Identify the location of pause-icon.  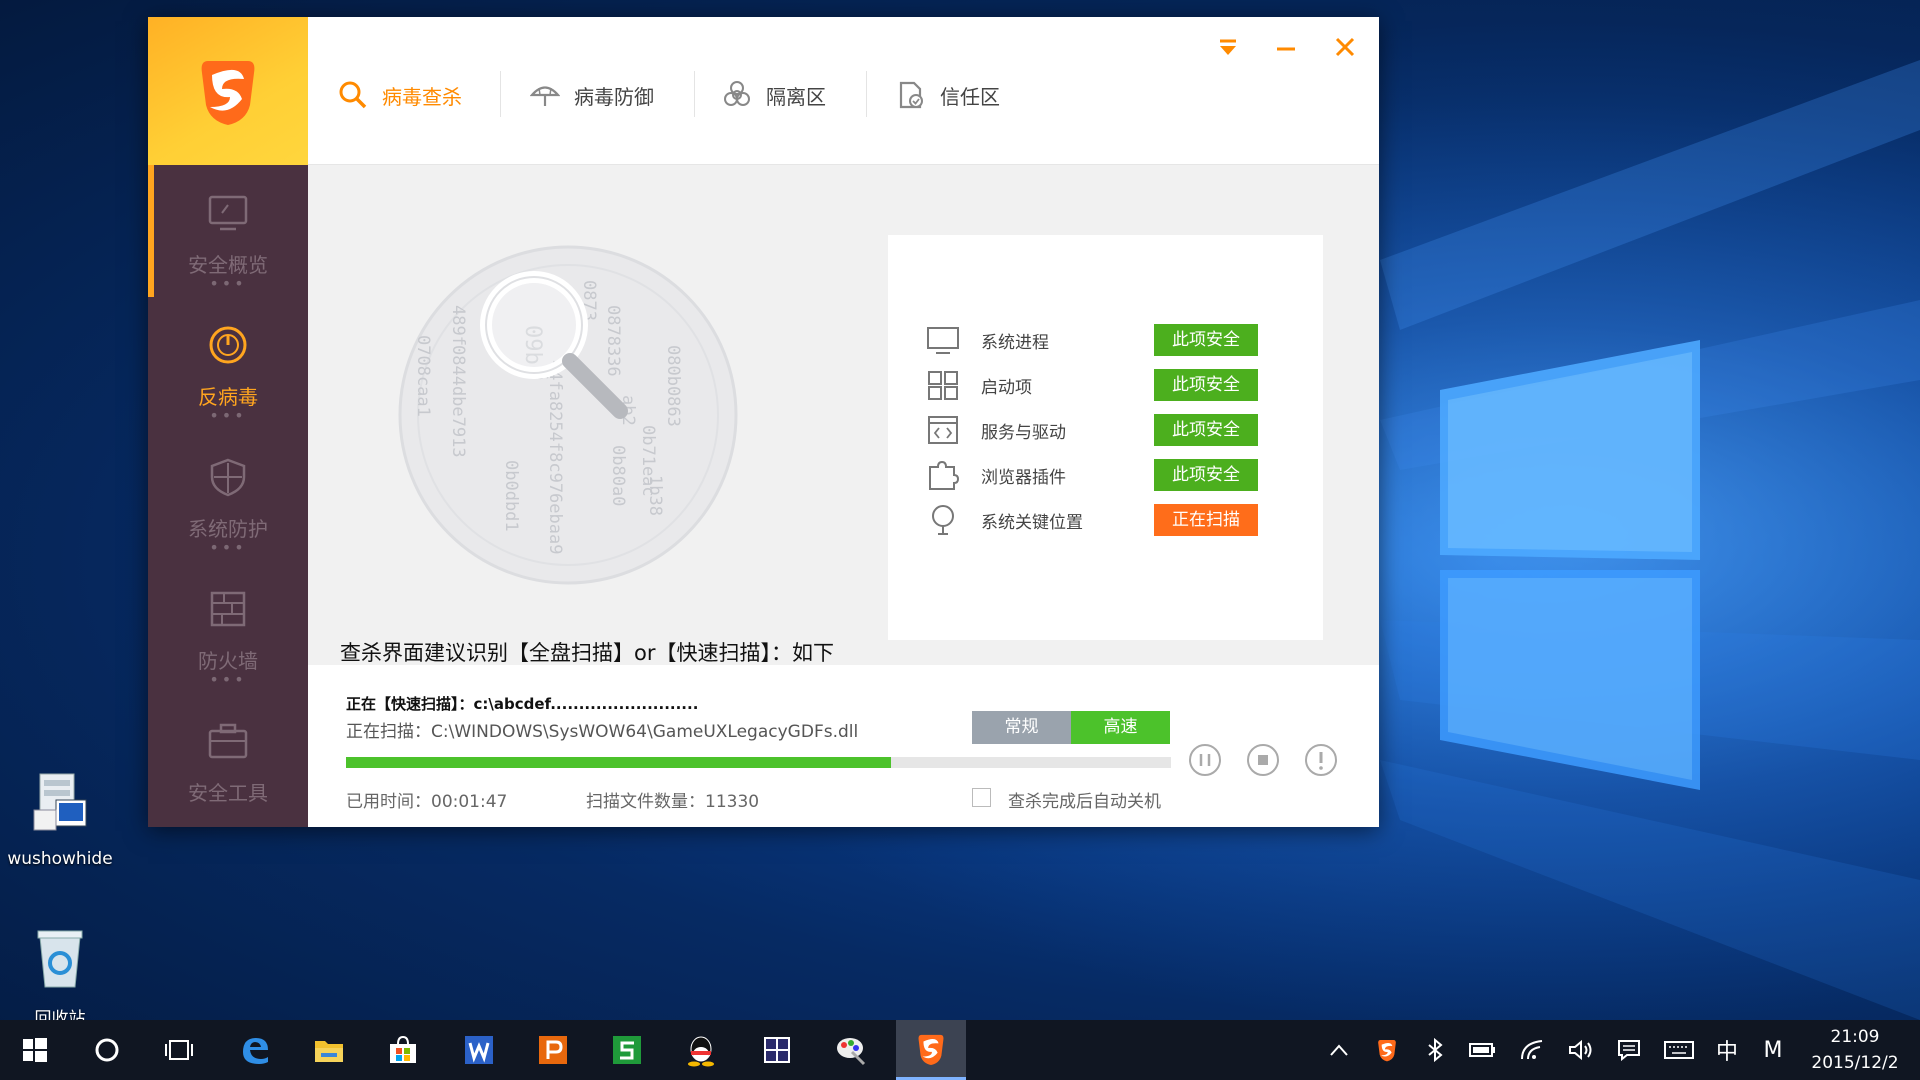
(1205, 760).